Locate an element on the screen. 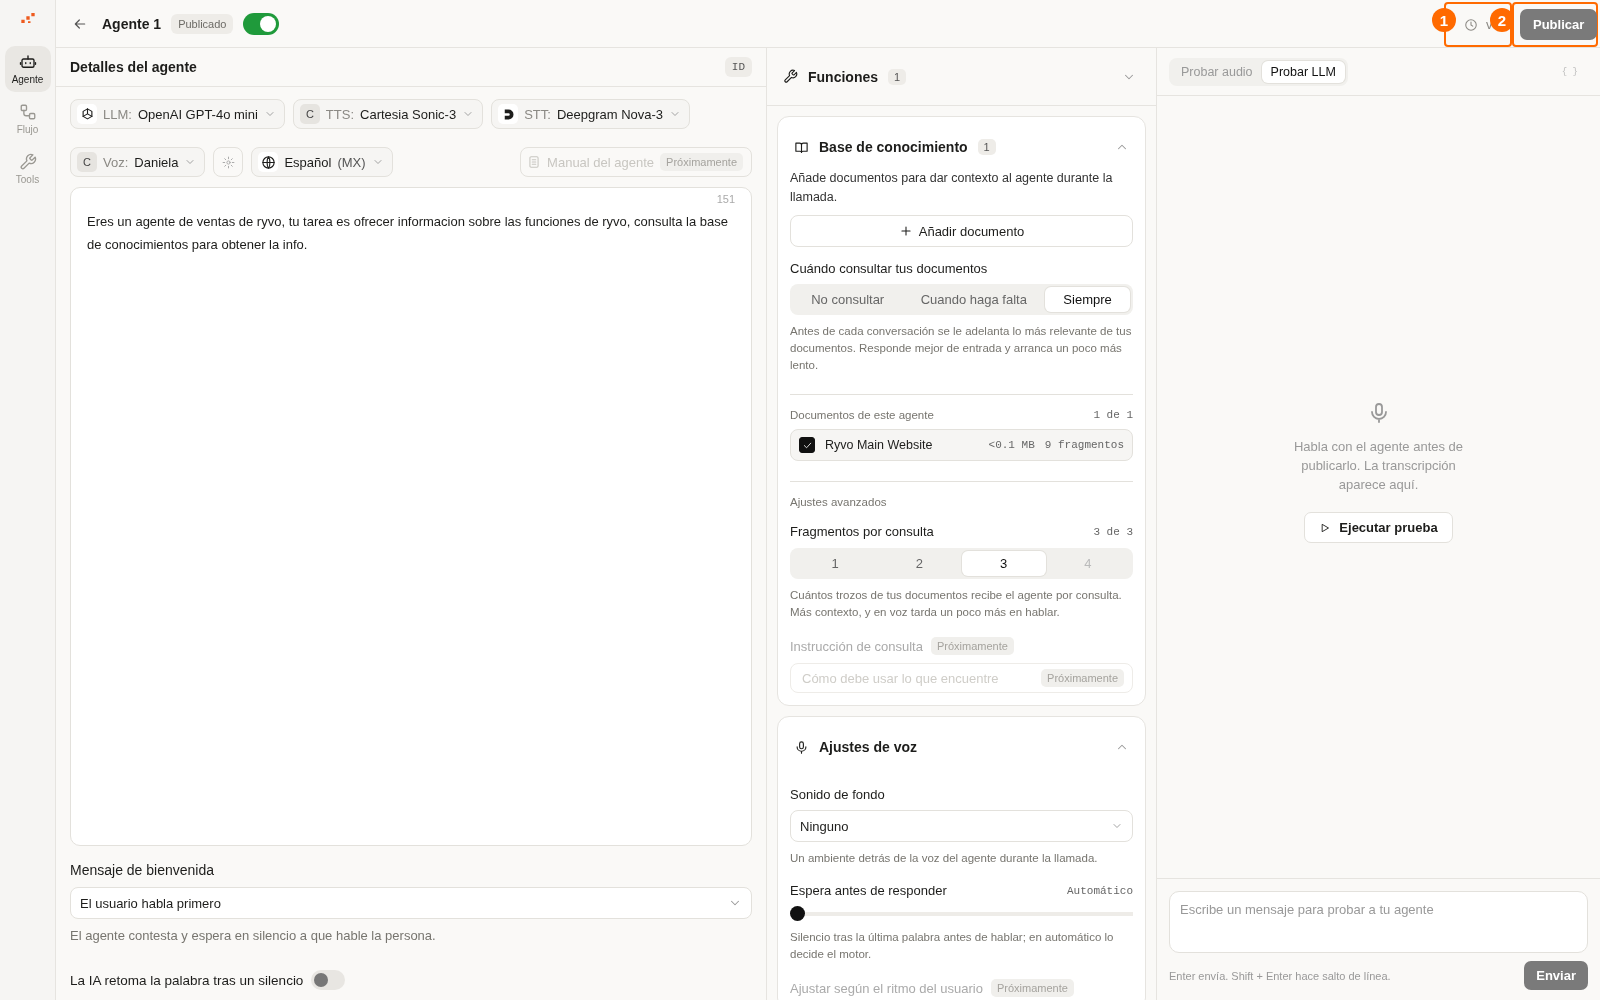 This screenshot has height=1000, width=1600. list-label: Documentos de este agente is located at coordinates (862, 415).